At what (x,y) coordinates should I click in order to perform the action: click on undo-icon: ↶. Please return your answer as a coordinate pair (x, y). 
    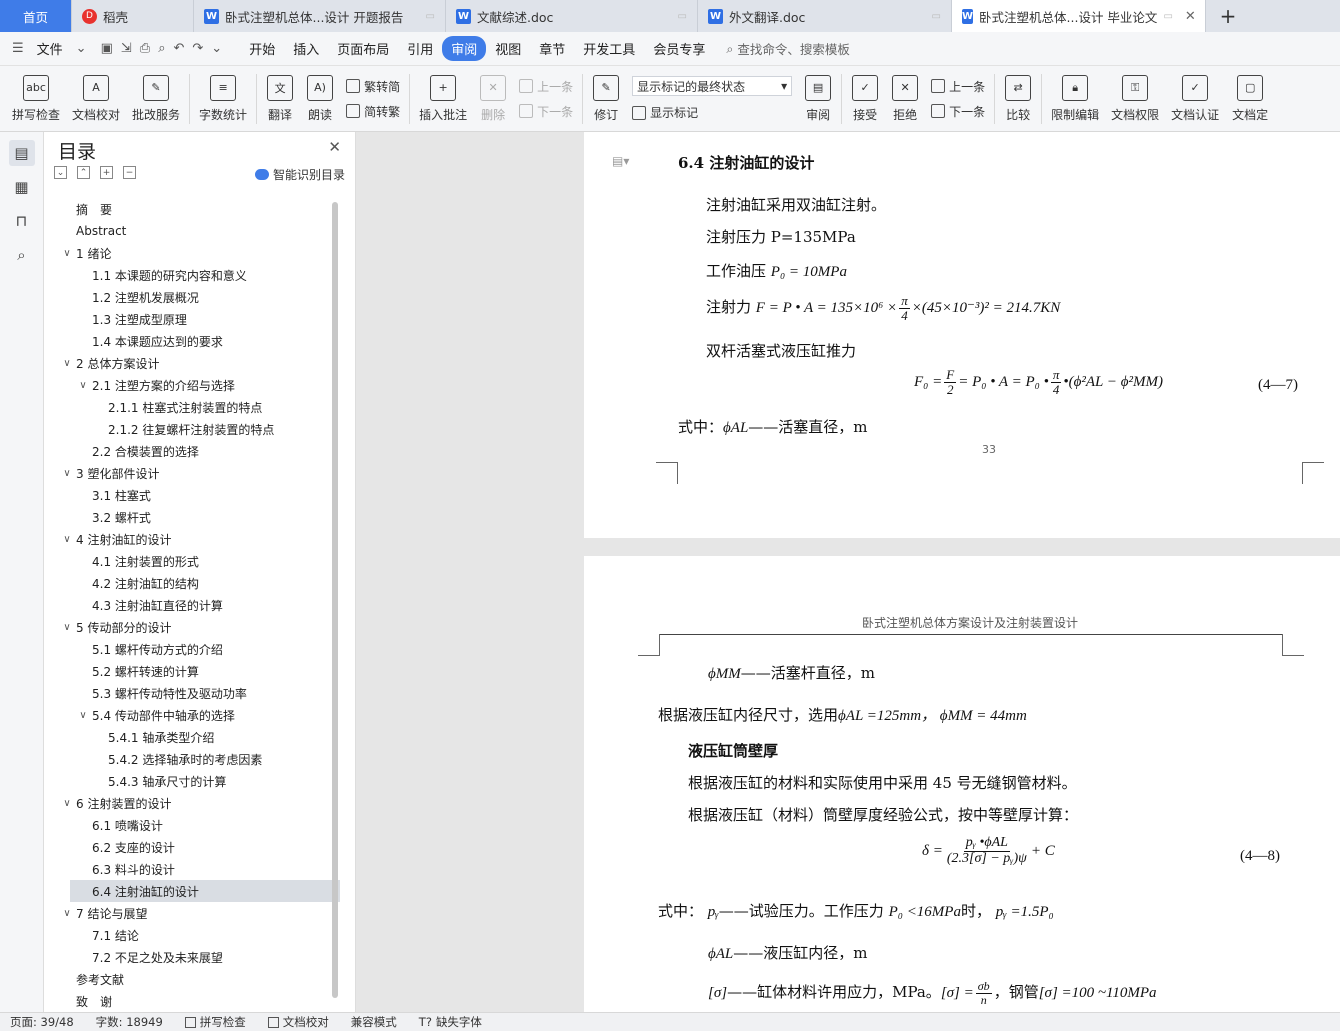
    Looking at the image, I should click on (178, 48).